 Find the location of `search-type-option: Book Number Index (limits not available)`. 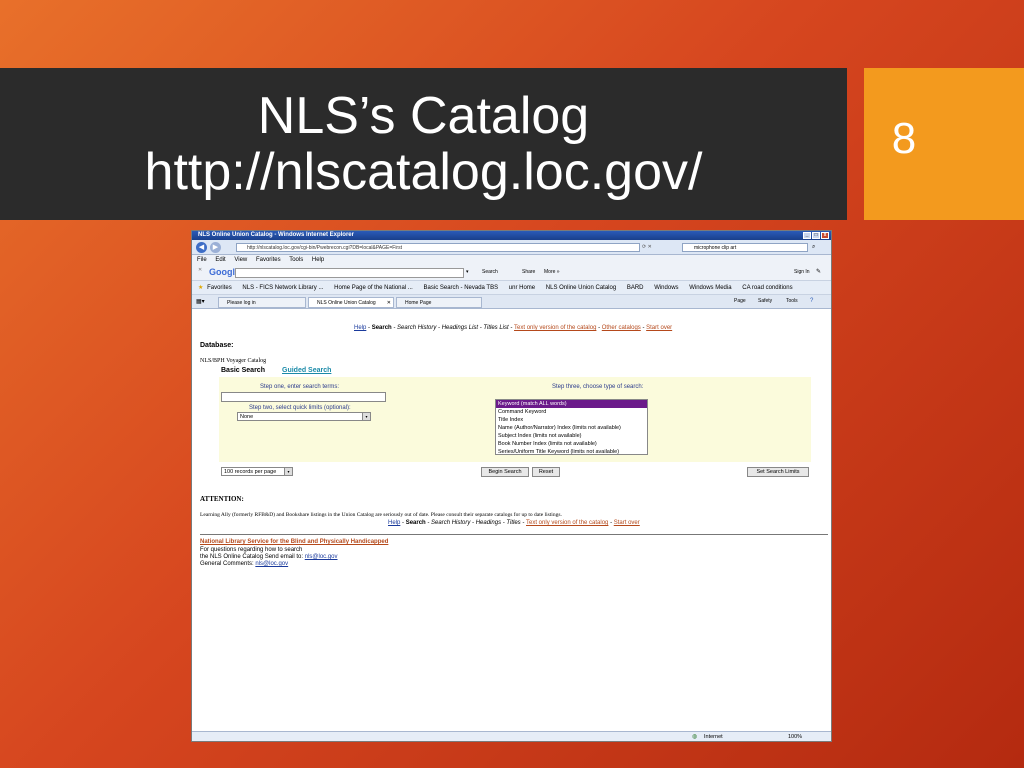

search-type-option: Book Number Index (limits not available) is located at coordinates (571, 444).